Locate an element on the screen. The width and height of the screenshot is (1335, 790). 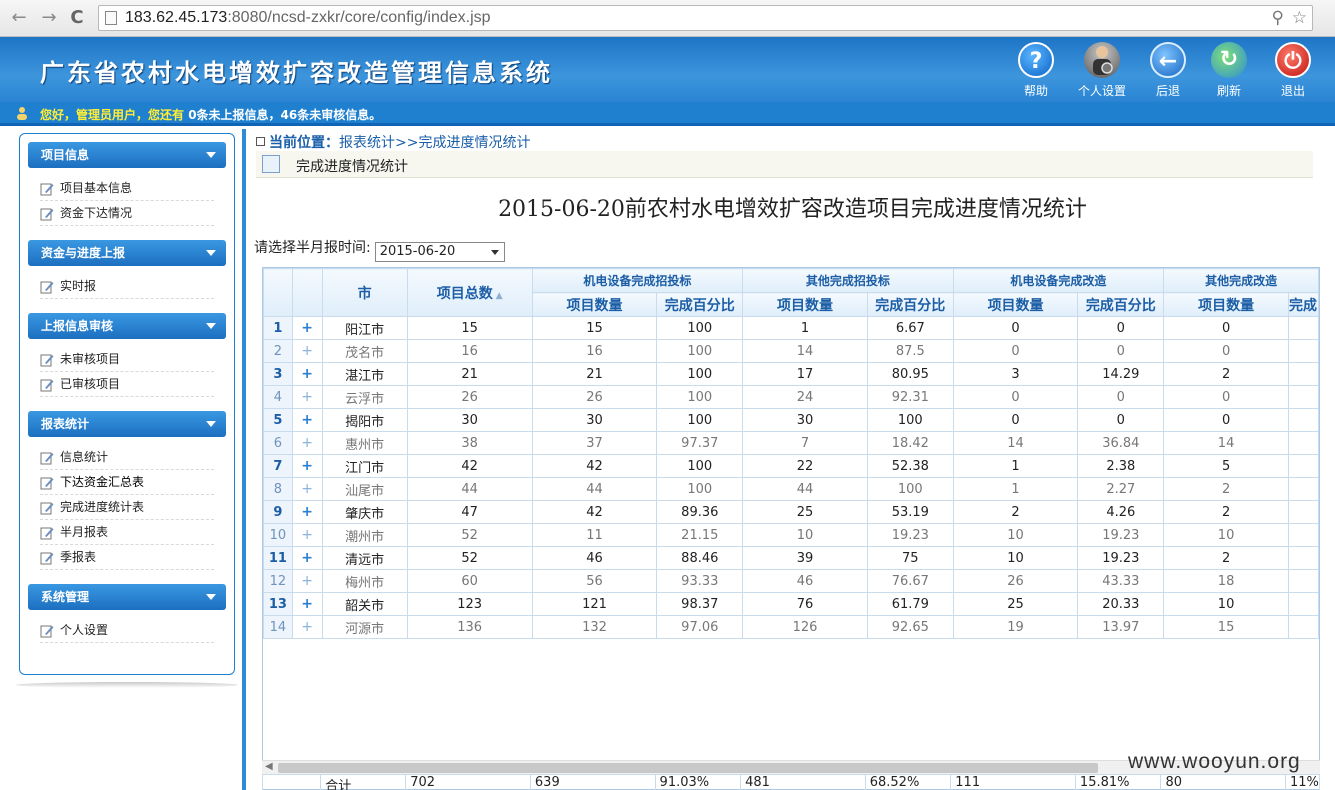
table-row: 5 + 揭阳市 30 30 100 30 100 0 0 0 is located at coordinates (791, 420).